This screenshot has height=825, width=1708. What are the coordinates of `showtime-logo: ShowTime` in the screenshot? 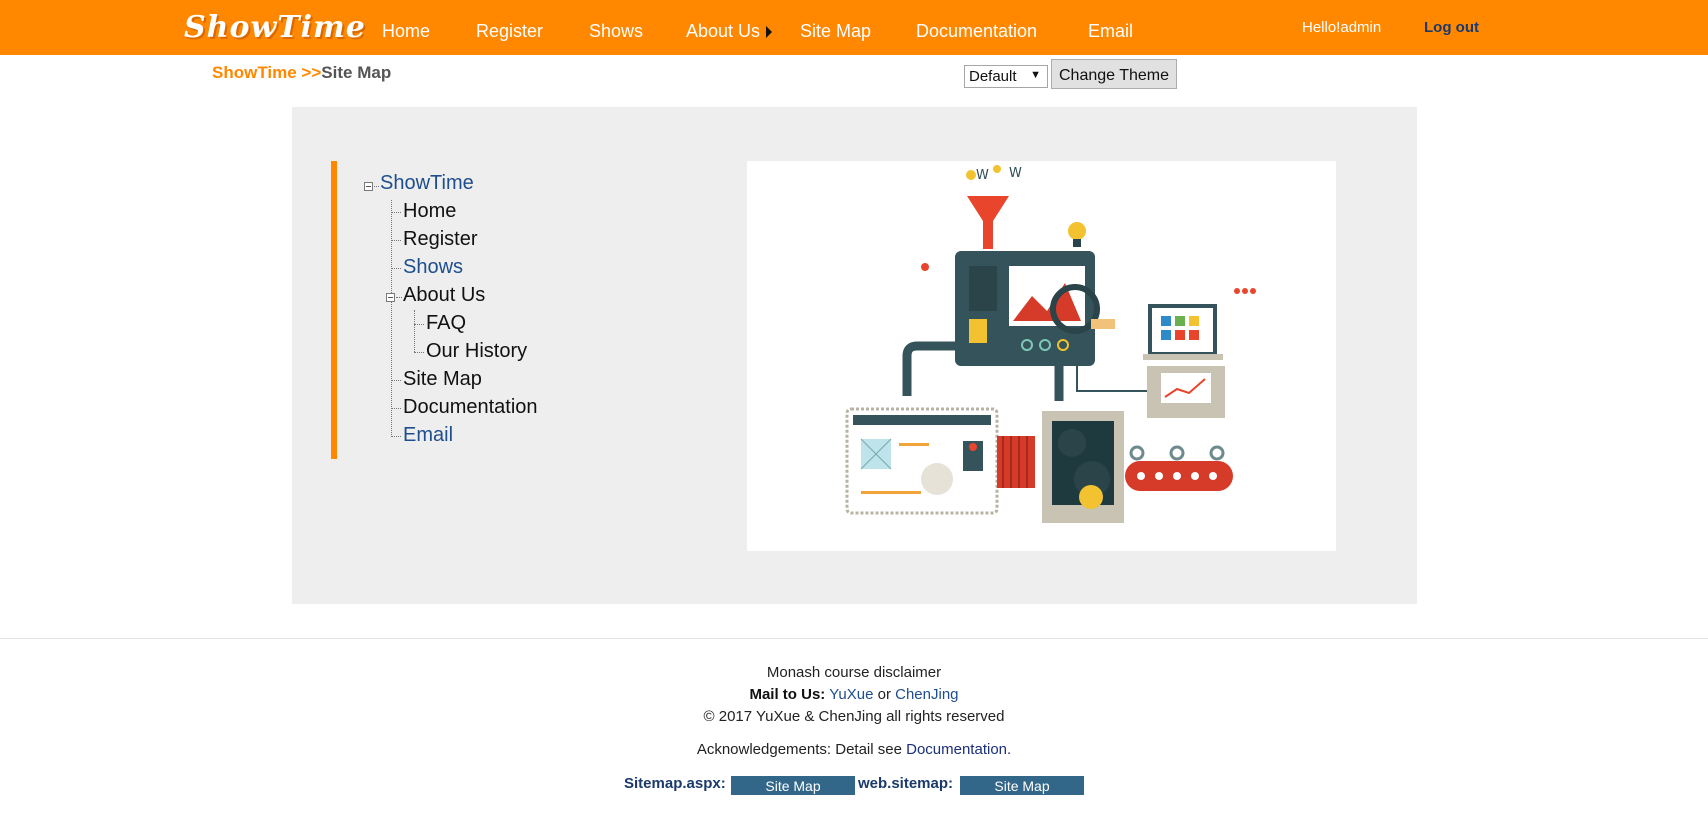 It's located at (275, 27).